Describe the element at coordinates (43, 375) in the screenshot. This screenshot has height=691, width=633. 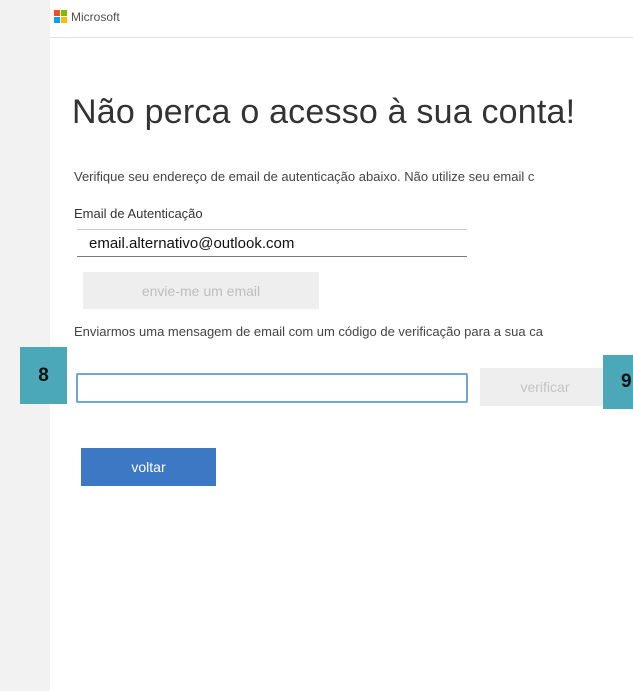
I see `annotation-marker-8: 8` at that location.